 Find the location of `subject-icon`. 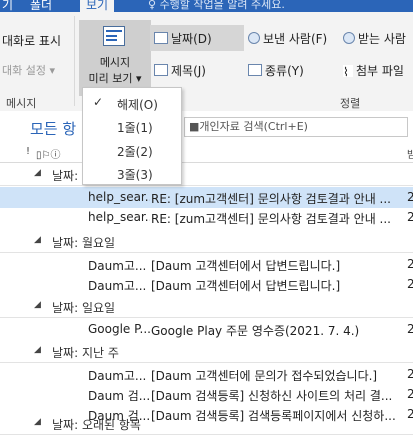

subject-icon is located at coordinates (161, 70).